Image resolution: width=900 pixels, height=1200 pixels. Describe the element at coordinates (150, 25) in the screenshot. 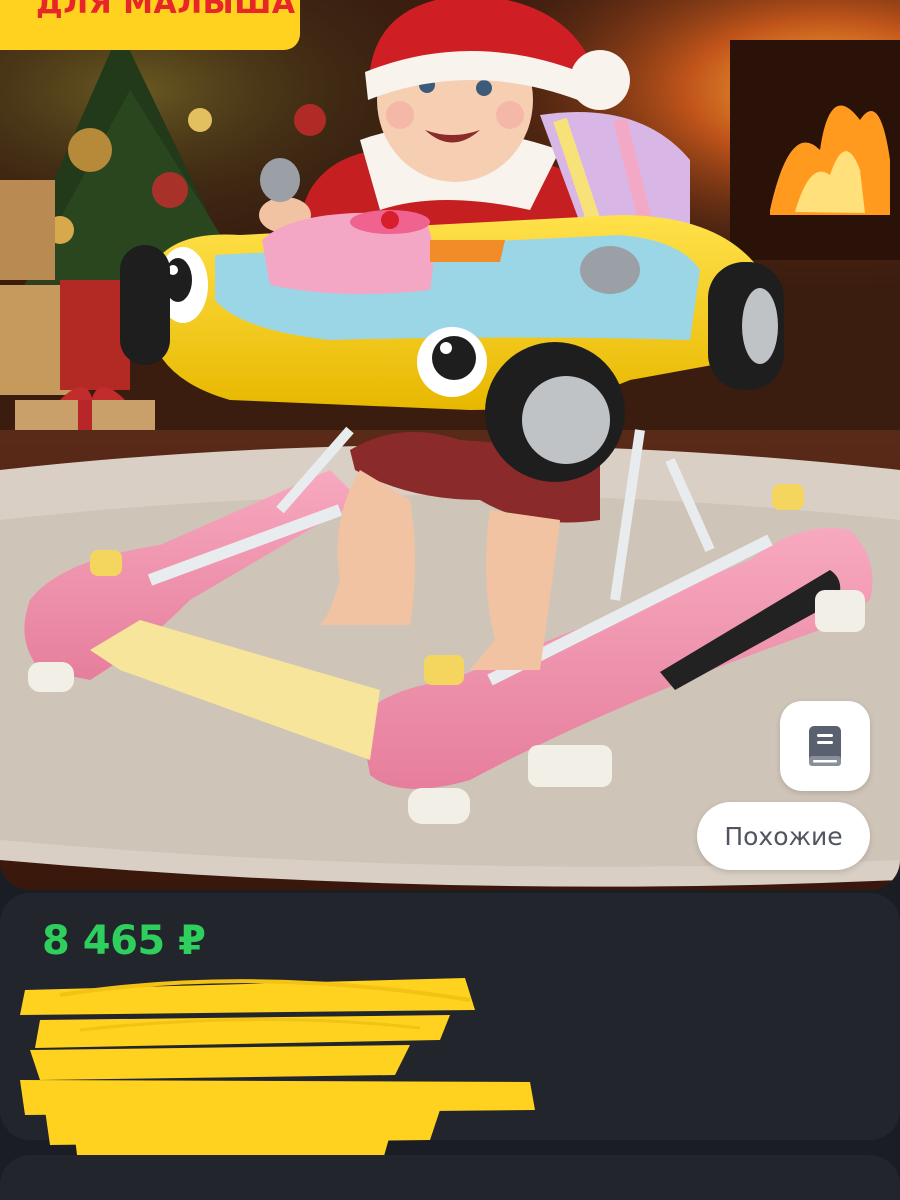

I see `promo-banner: ДЛЯ МАЛЫША` at that location.